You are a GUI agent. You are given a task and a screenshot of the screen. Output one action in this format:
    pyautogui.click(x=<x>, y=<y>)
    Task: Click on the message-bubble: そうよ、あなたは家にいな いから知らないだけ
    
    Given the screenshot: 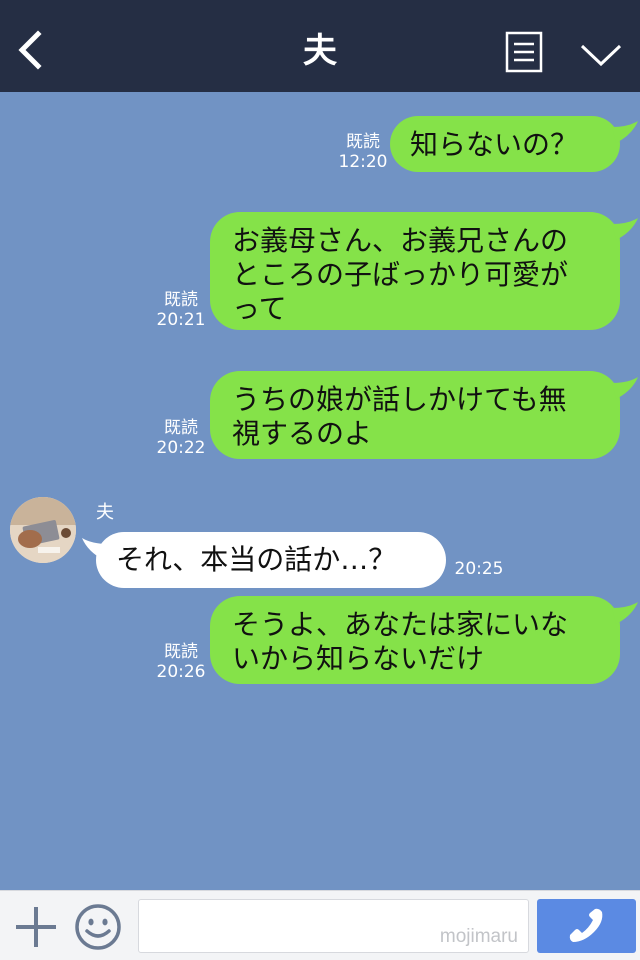 What is the action you would take?
    pyautogui.click(x=415, y=640)
    